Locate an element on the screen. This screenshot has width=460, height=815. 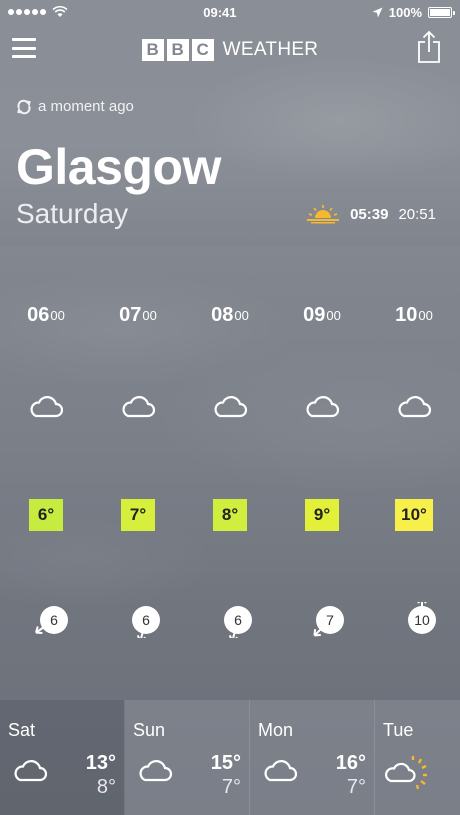
wind-indicator: 7 is located at coordinates (322, 620).